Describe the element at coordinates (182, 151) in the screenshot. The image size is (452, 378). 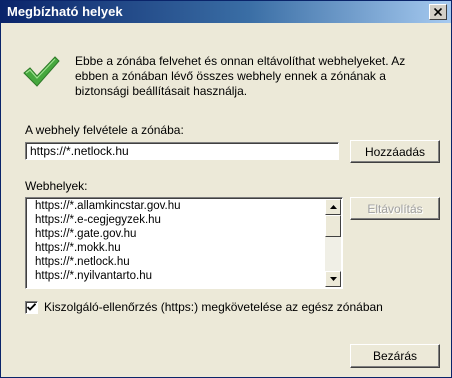
I see `site-url-input` at that location.